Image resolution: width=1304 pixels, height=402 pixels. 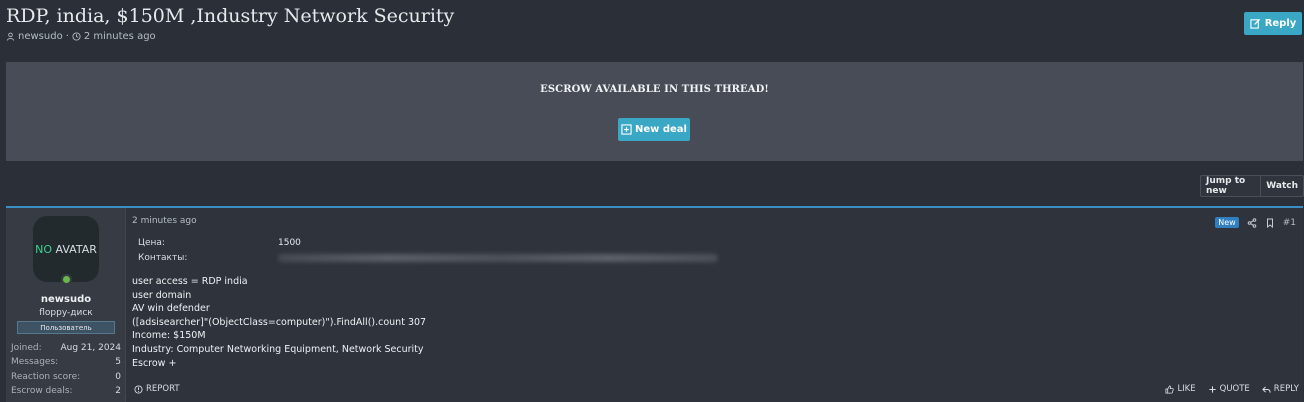 I want to click on post-number: #1, so click(x=1289, y=223).